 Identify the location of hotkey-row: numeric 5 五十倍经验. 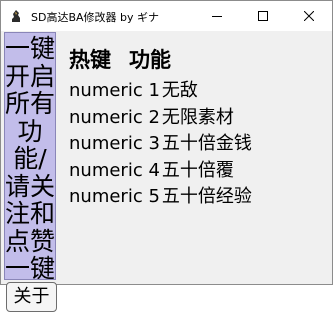
(189, 197).